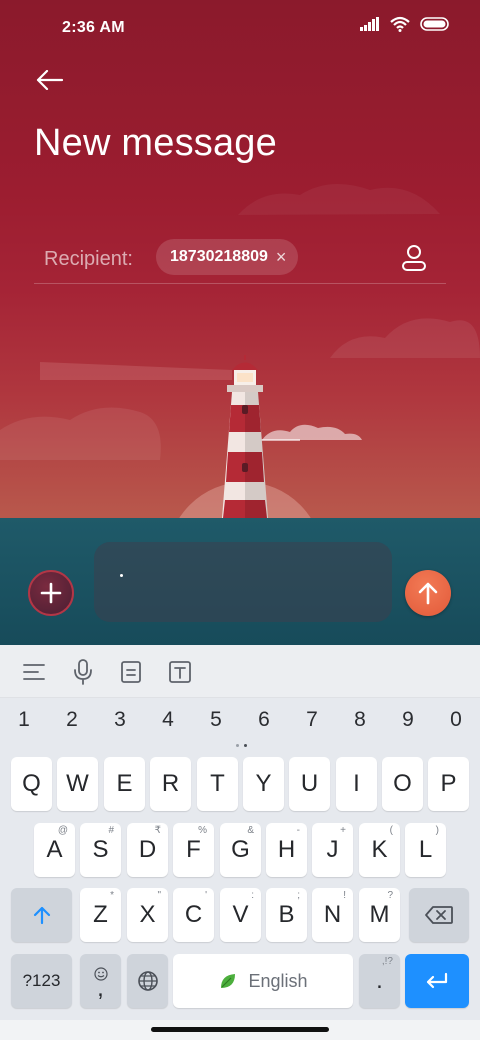  What do you see at coordinates (147, 981) in the screenshot?
I see `language-key` at bounding box center [147, 981].